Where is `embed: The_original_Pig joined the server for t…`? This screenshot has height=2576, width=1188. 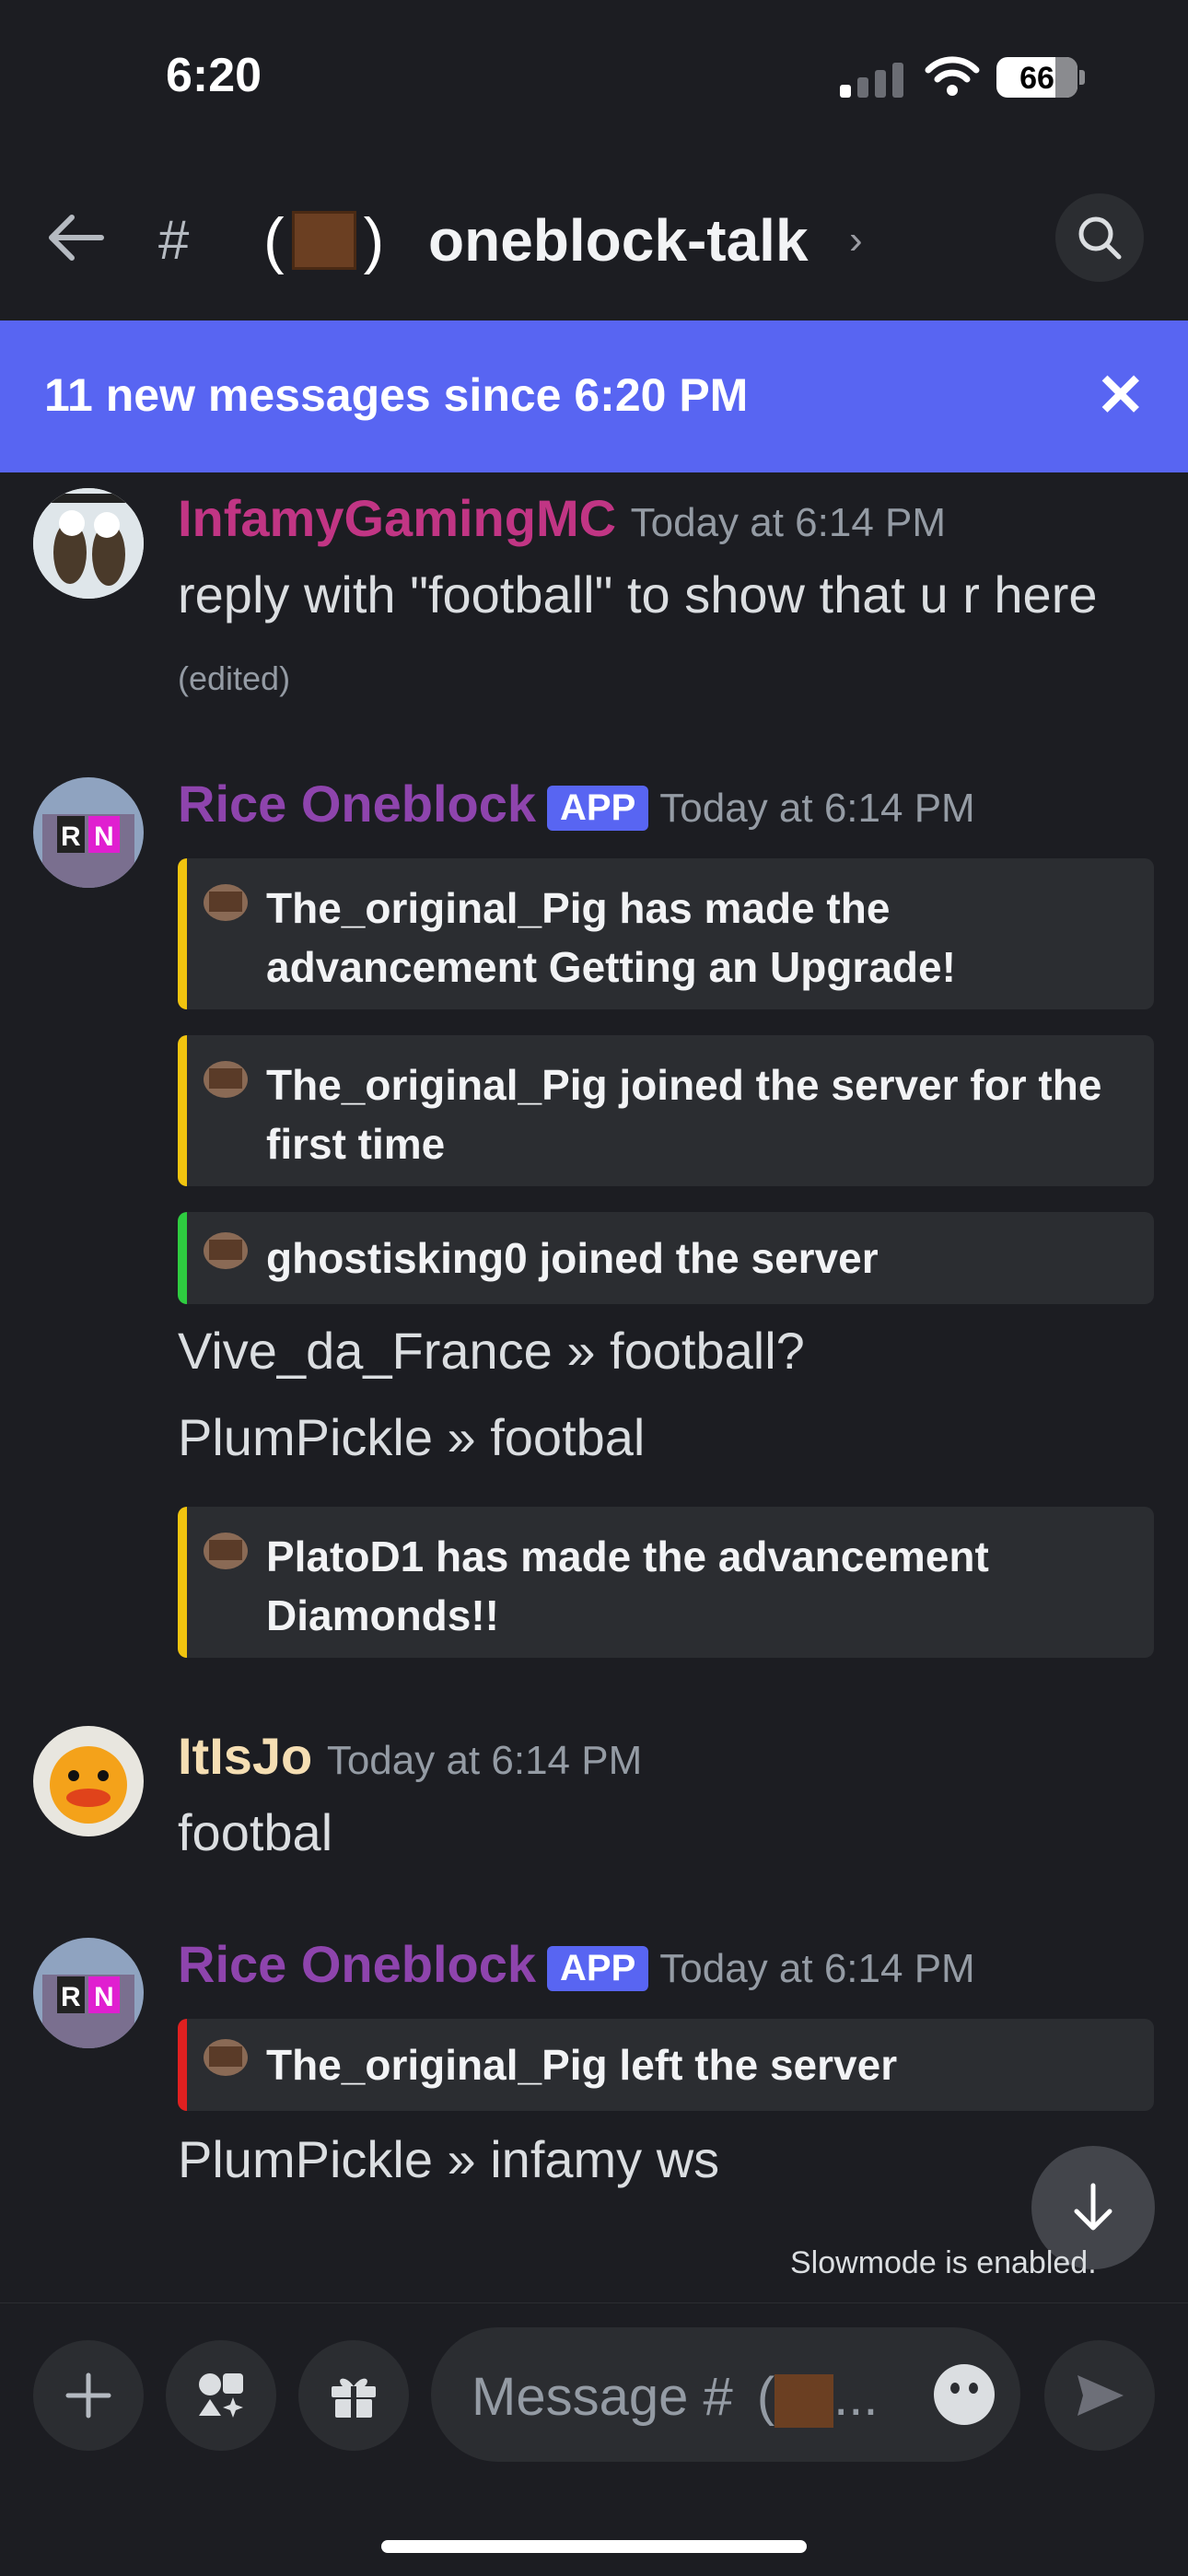 embed: The_original_Pig joined the server for t… is located at coordinates (666, 1110).